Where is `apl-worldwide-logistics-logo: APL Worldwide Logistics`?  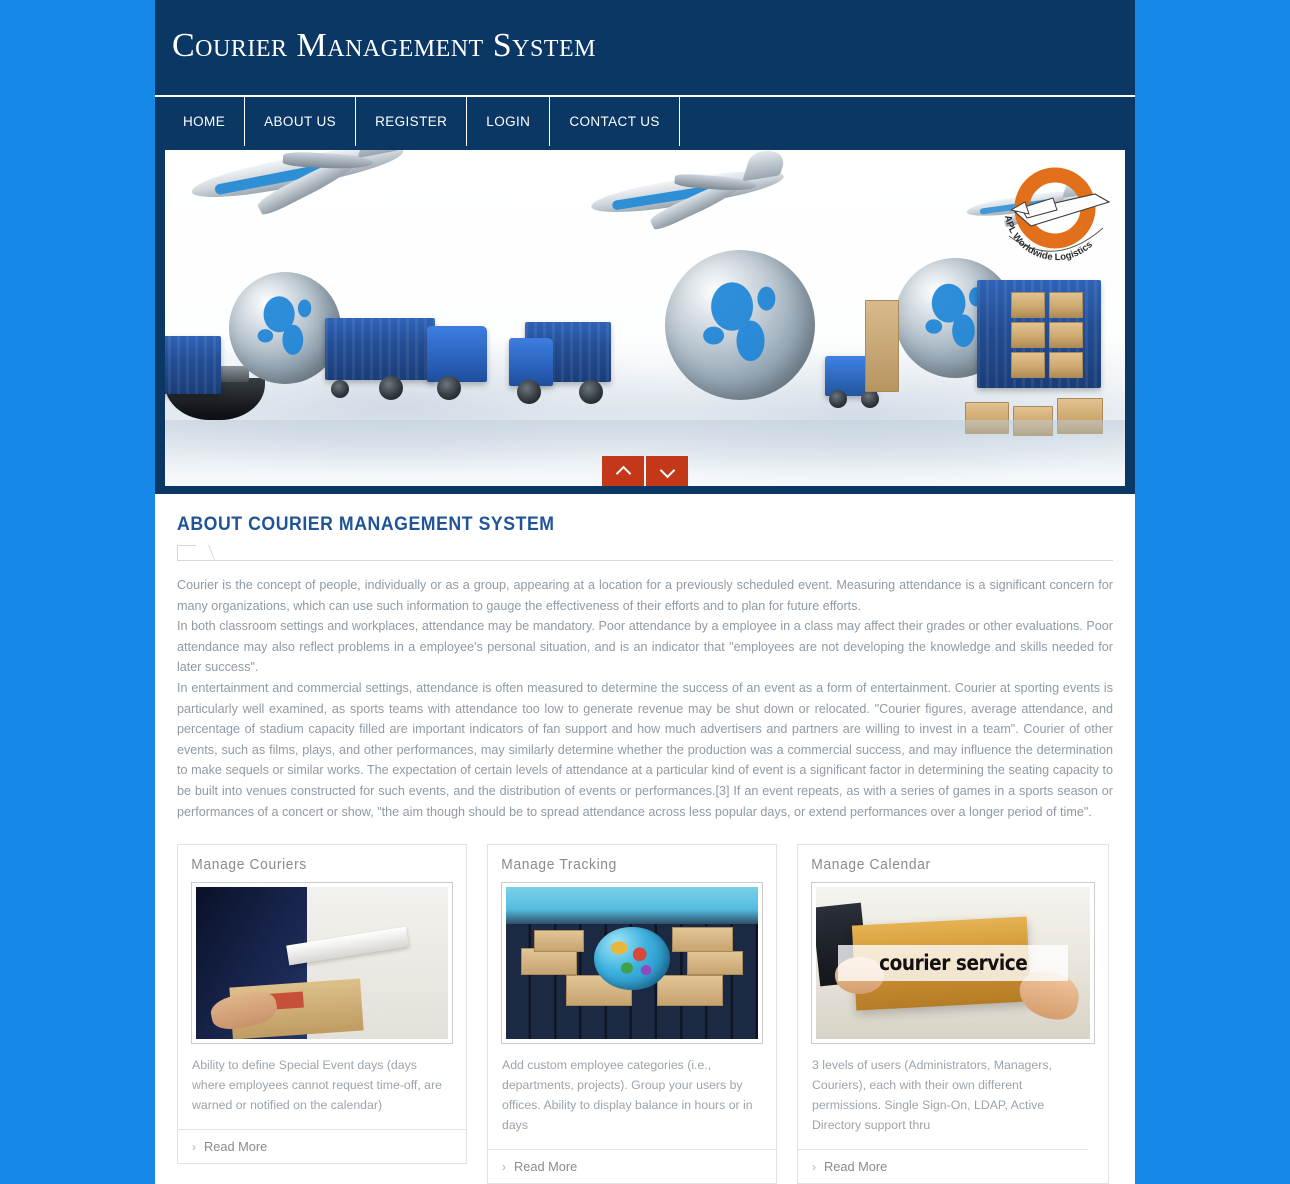 apl-worldwide-logistics-logo: APL Worldwide Logistics is located at coordinates (1055, 214).